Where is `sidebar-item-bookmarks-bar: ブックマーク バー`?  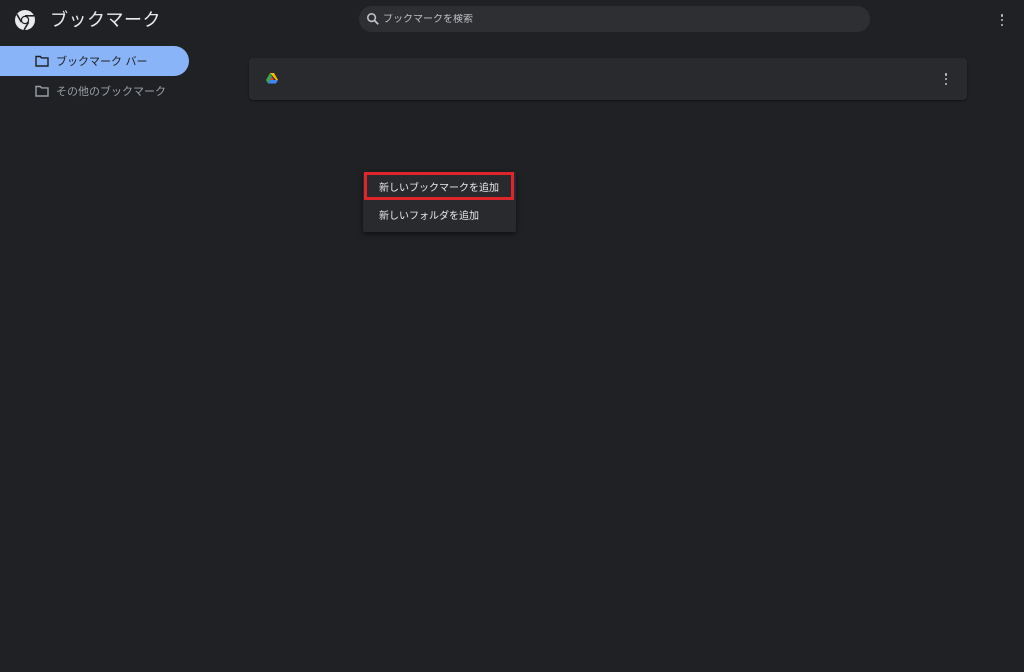 sidebar-item-bookmarks-bar: ブックマーク バー is located at coordinates (94, 61).